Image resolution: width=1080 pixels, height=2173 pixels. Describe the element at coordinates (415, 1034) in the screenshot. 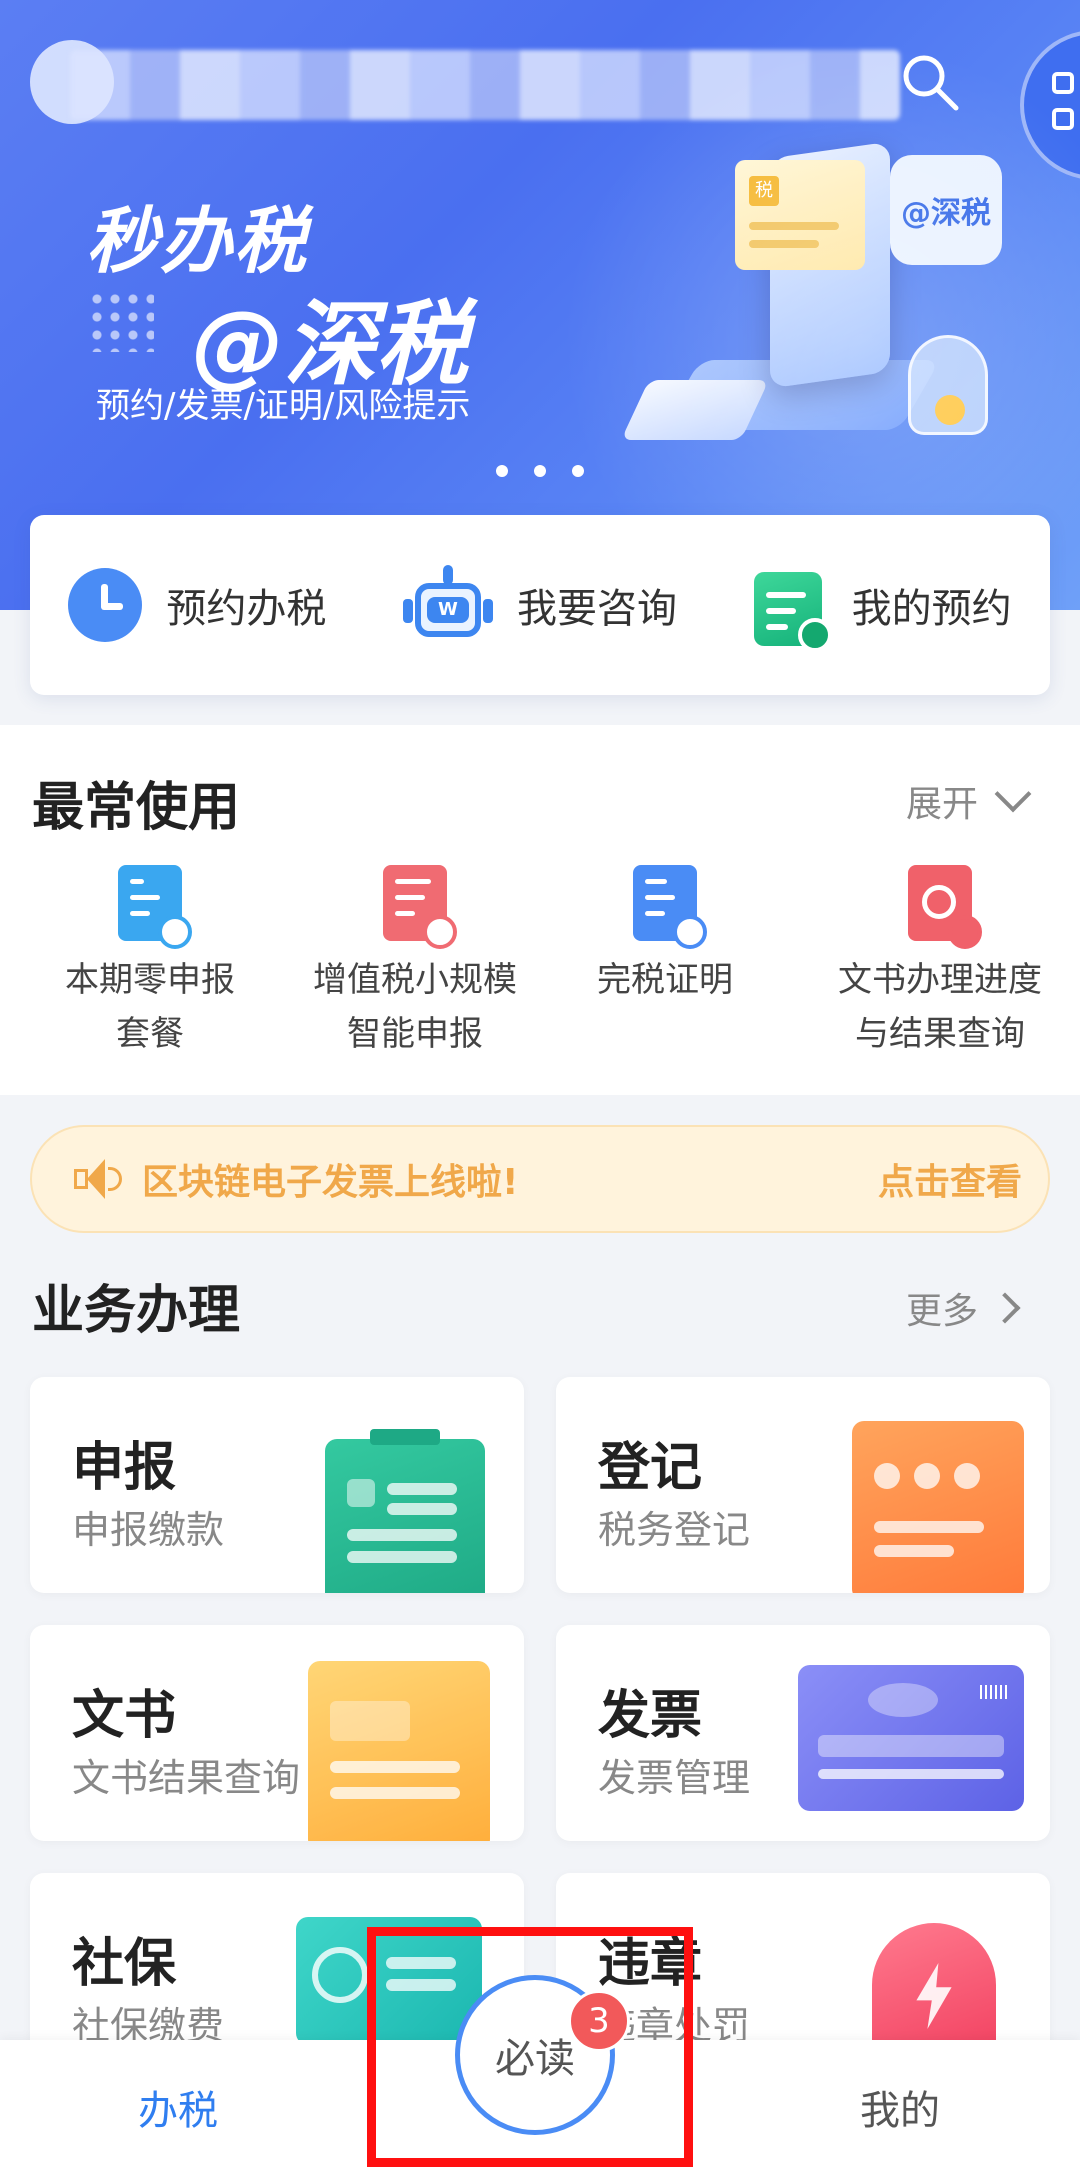

I see `frequent-item-label: 智能申报` at that location.